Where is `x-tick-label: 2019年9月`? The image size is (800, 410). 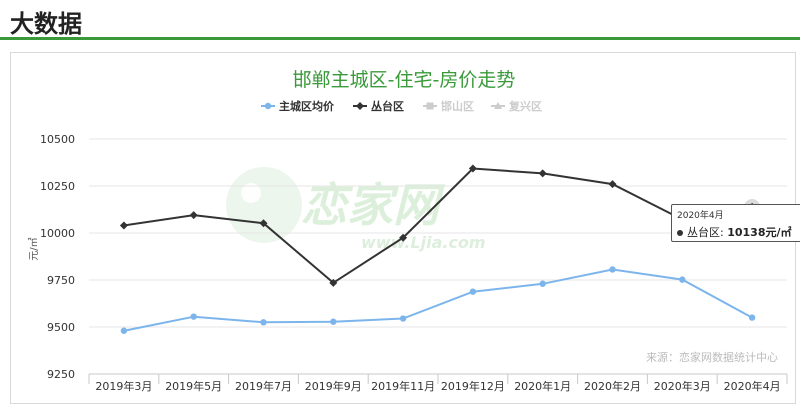 x-tick-label: 2019年9月 is located at coordinates (333, 386).